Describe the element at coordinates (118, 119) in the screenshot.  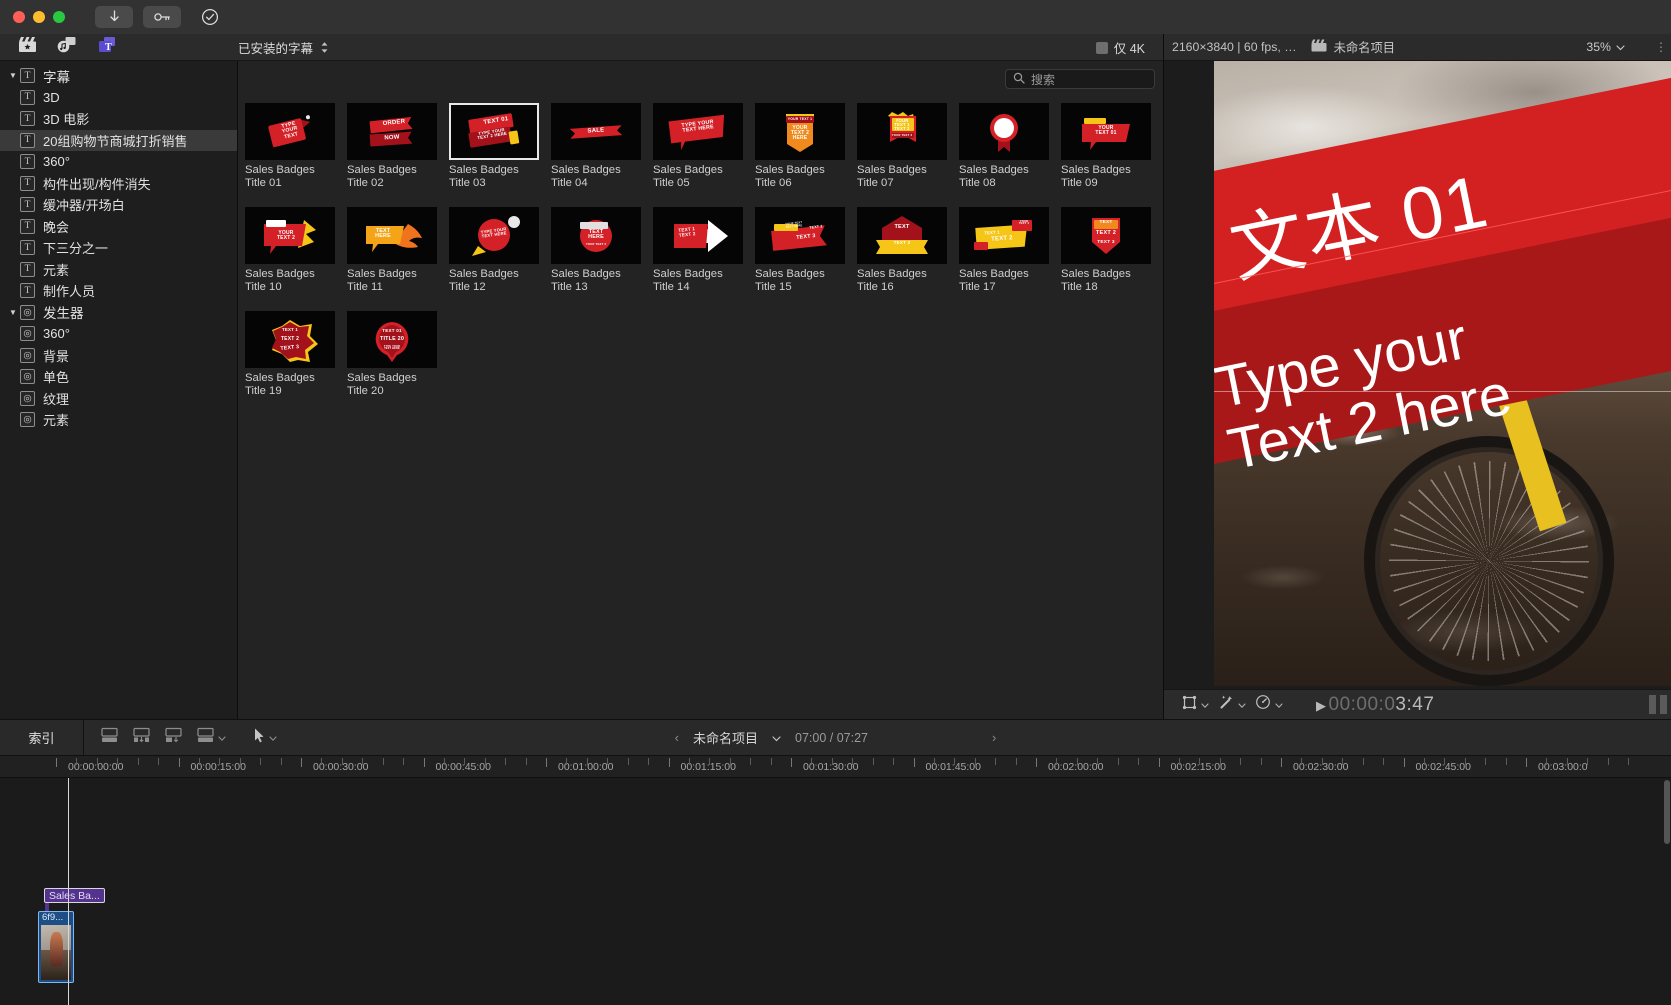
I see `sidebar-item-0-1: T 3D 电影` at that location.